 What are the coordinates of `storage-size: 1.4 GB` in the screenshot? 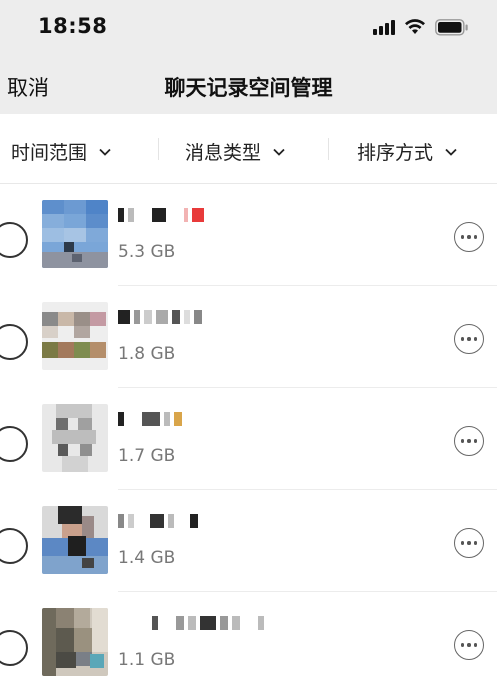 It's located at (147, 558).